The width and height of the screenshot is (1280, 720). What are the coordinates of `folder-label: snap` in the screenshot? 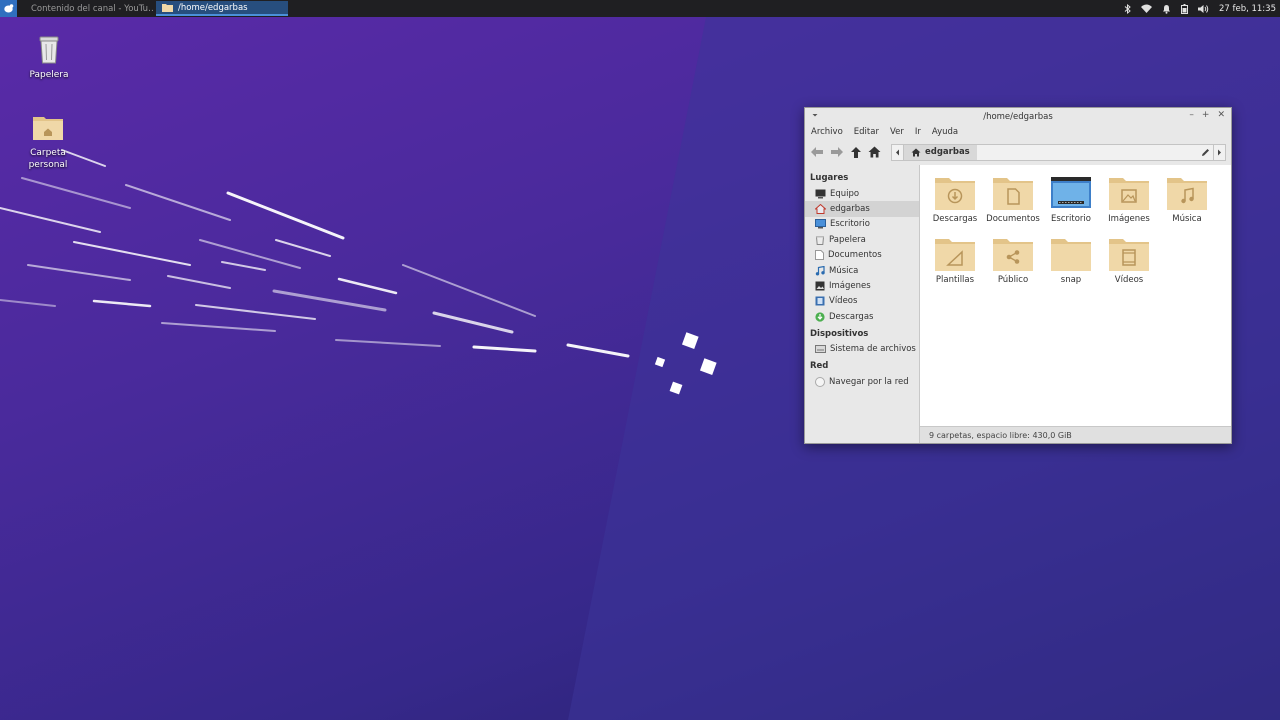 It's located at (1071, 280).